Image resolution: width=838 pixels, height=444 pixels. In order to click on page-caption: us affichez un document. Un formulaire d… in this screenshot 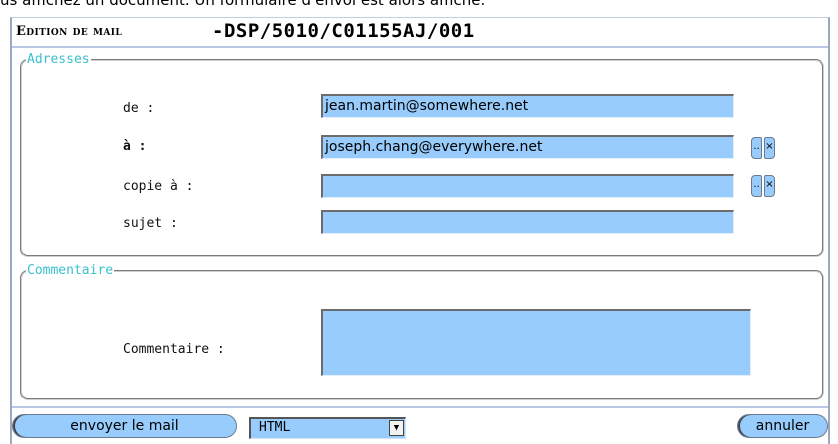, I will do `click(243, 4)`.